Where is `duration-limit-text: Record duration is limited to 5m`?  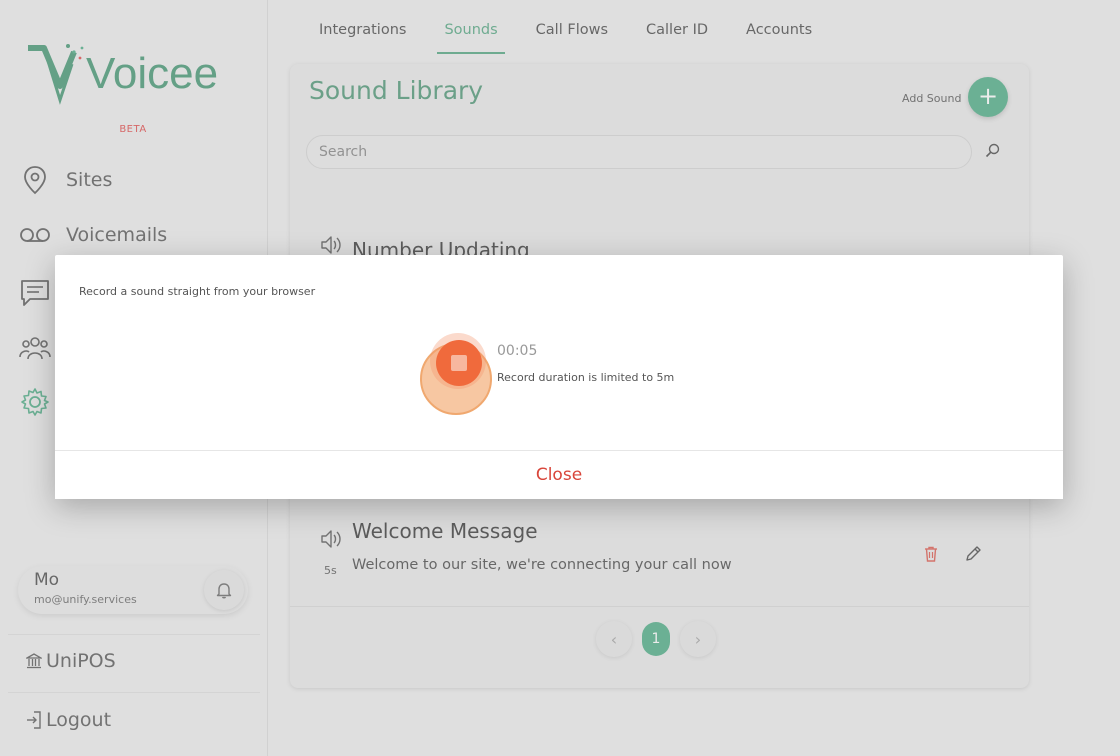 duration-limit-text: Record duration is limited to 5m is located at coordinates (586, 377).